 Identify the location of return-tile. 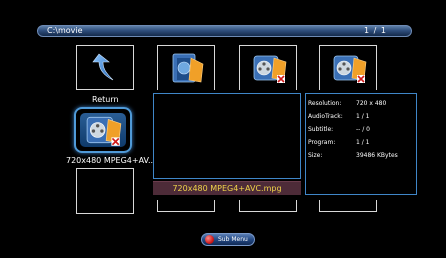
(105, 67).